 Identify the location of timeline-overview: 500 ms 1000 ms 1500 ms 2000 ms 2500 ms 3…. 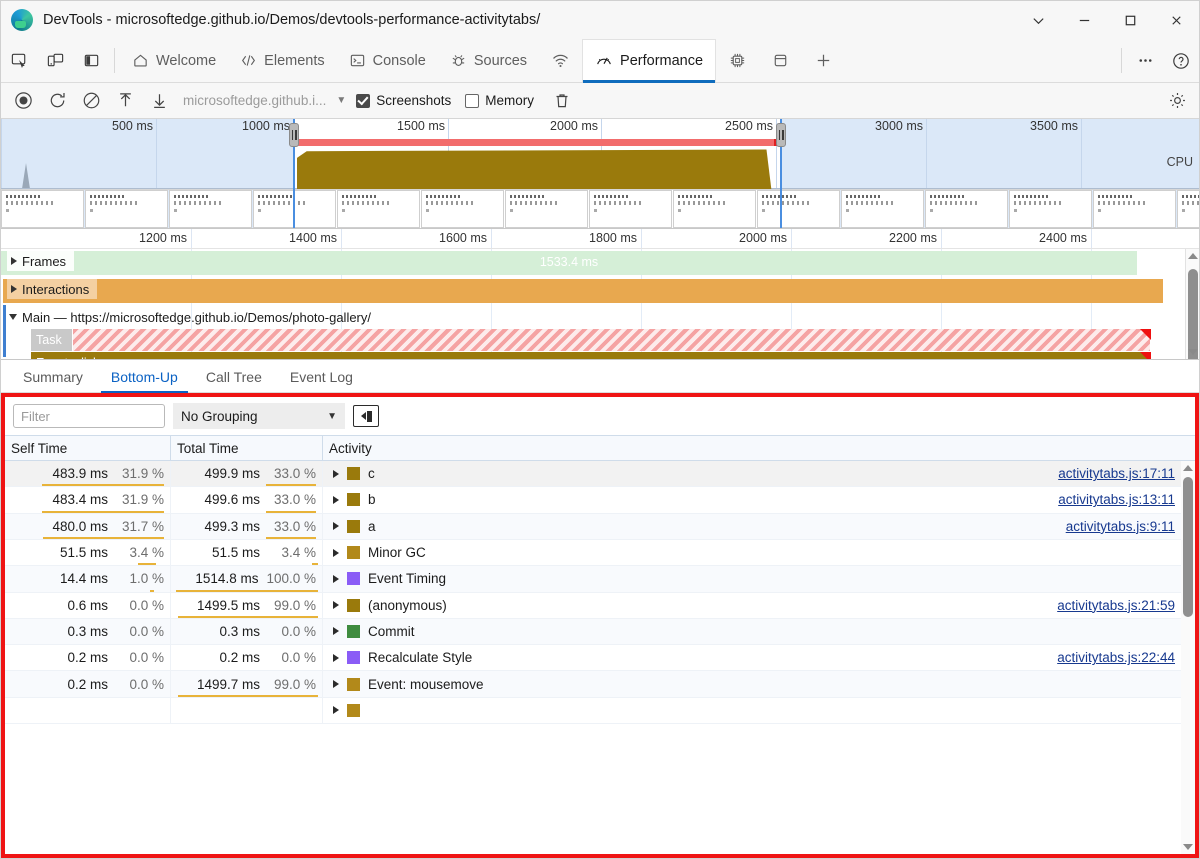
(600, 174).